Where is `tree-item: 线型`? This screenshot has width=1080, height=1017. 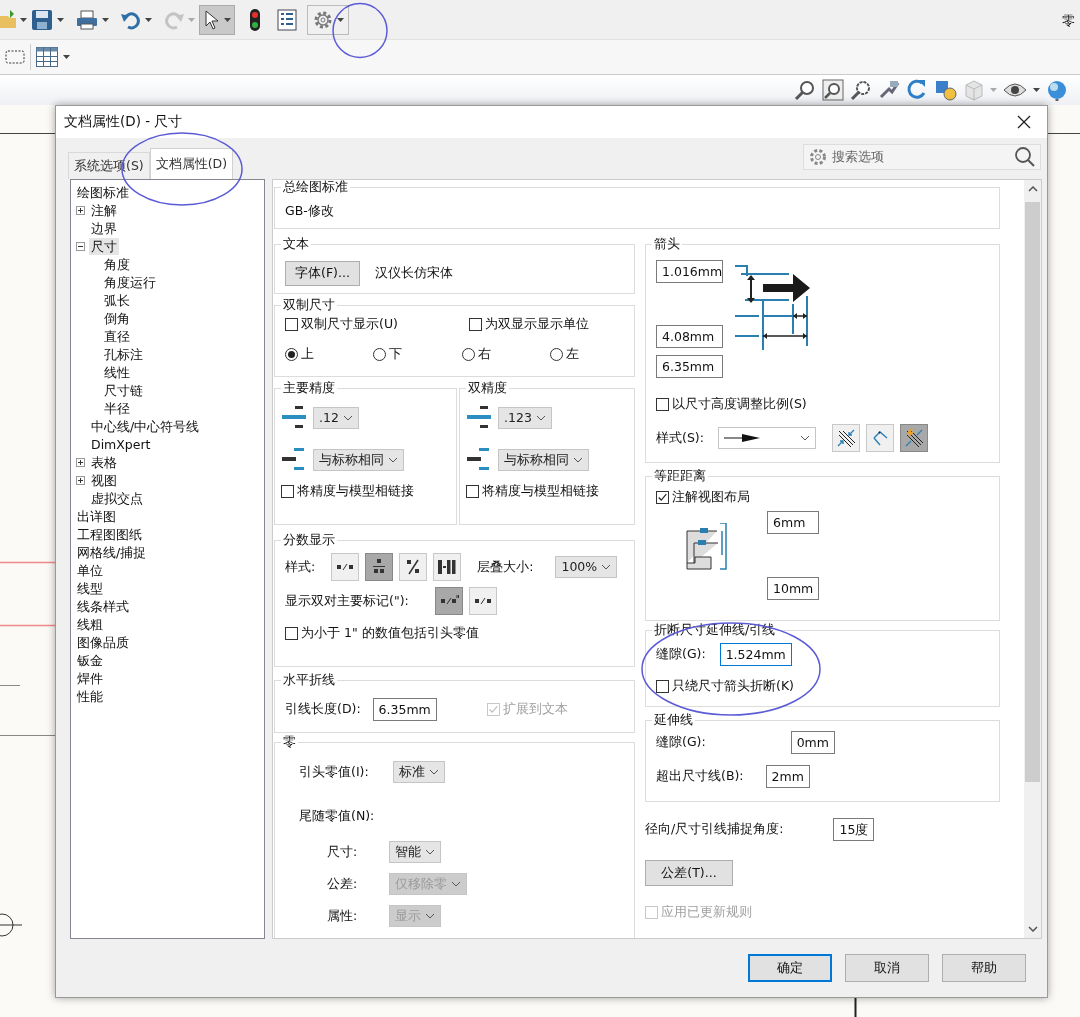 tree-item: 线型 is located at coordinates (90, 588).